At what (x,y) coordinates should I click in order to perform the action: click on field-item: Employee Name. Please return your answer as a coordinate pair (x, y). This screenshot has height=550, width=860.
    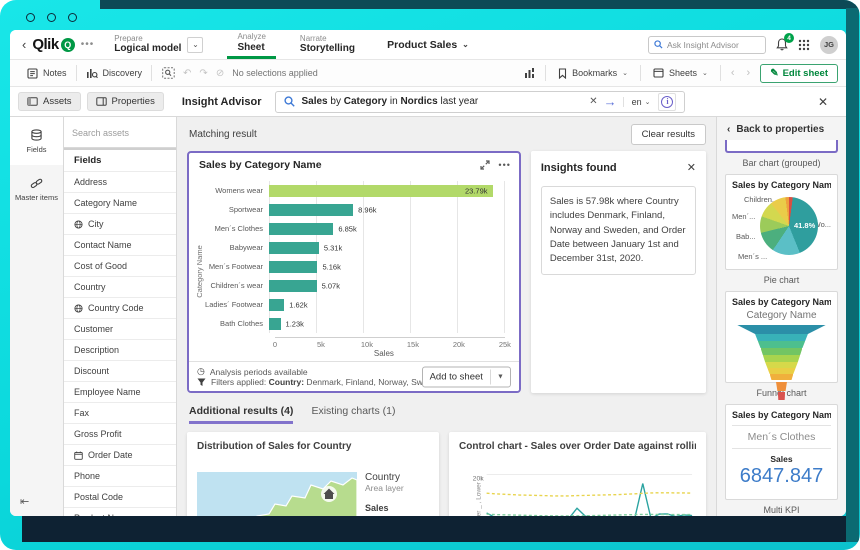
    Looking at the image, I should click on (120, 392).